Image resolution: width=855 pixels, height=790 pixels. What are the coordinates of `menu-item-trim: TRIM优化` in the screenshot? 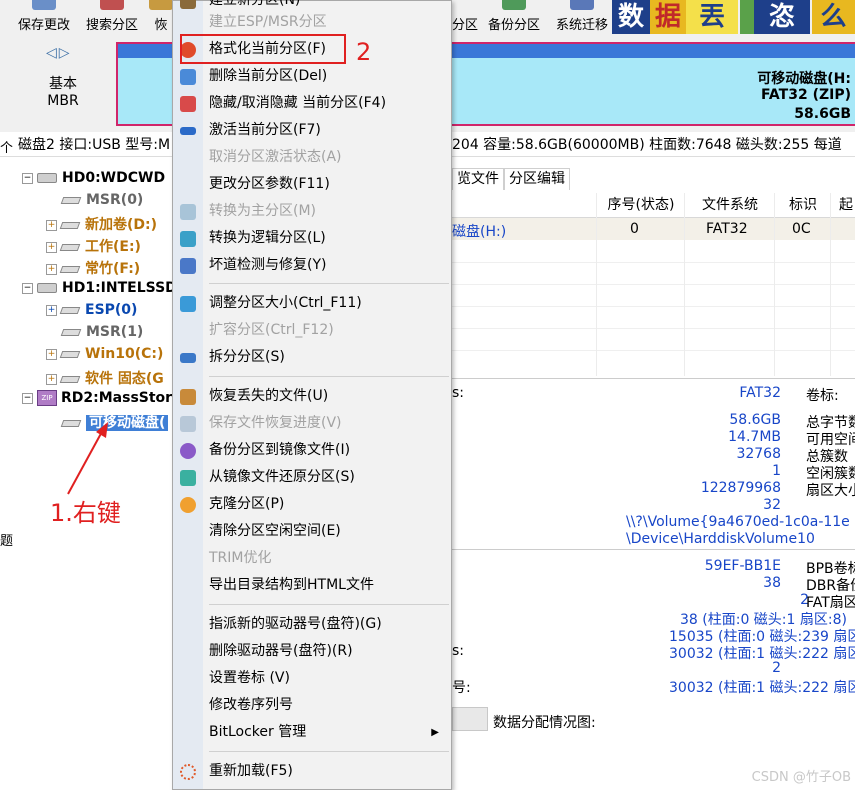 It's located at (312, 558).